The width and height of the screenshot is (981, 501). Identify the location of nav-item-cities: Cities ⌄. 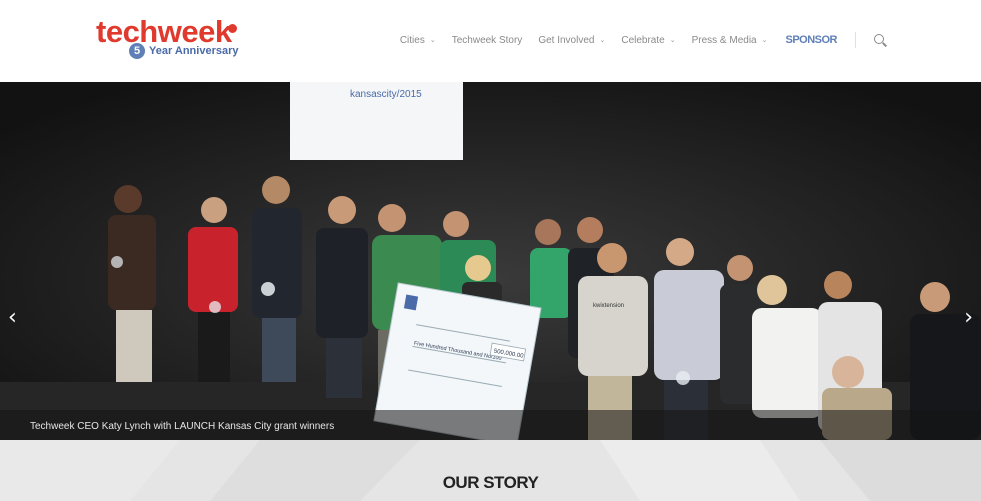
(418, 40).